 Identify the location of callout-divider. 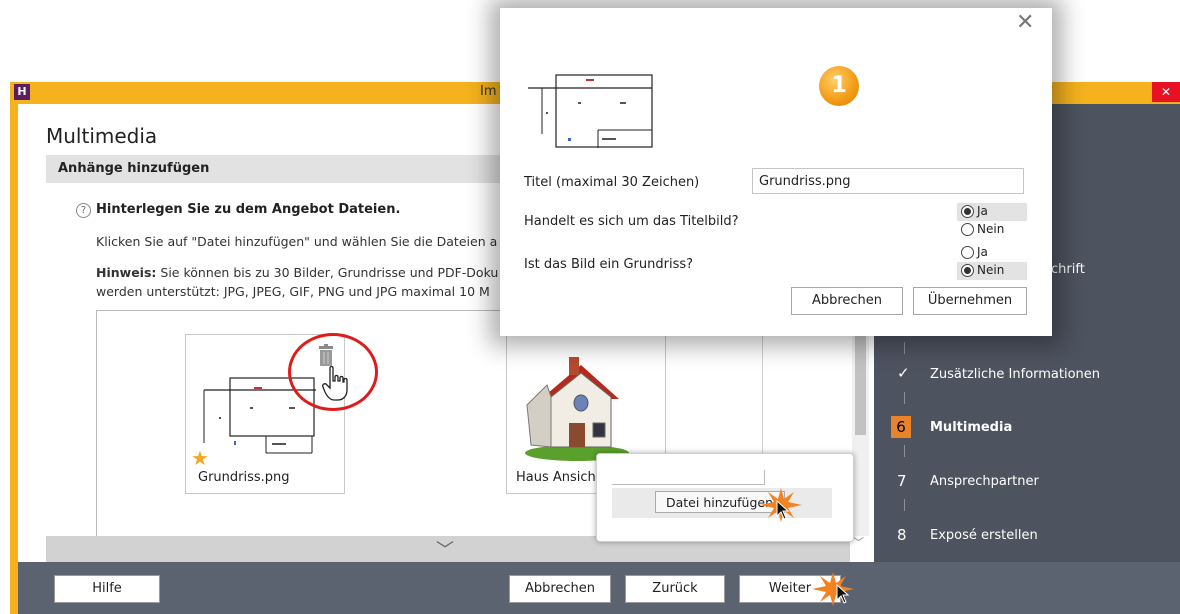
(688, 477).